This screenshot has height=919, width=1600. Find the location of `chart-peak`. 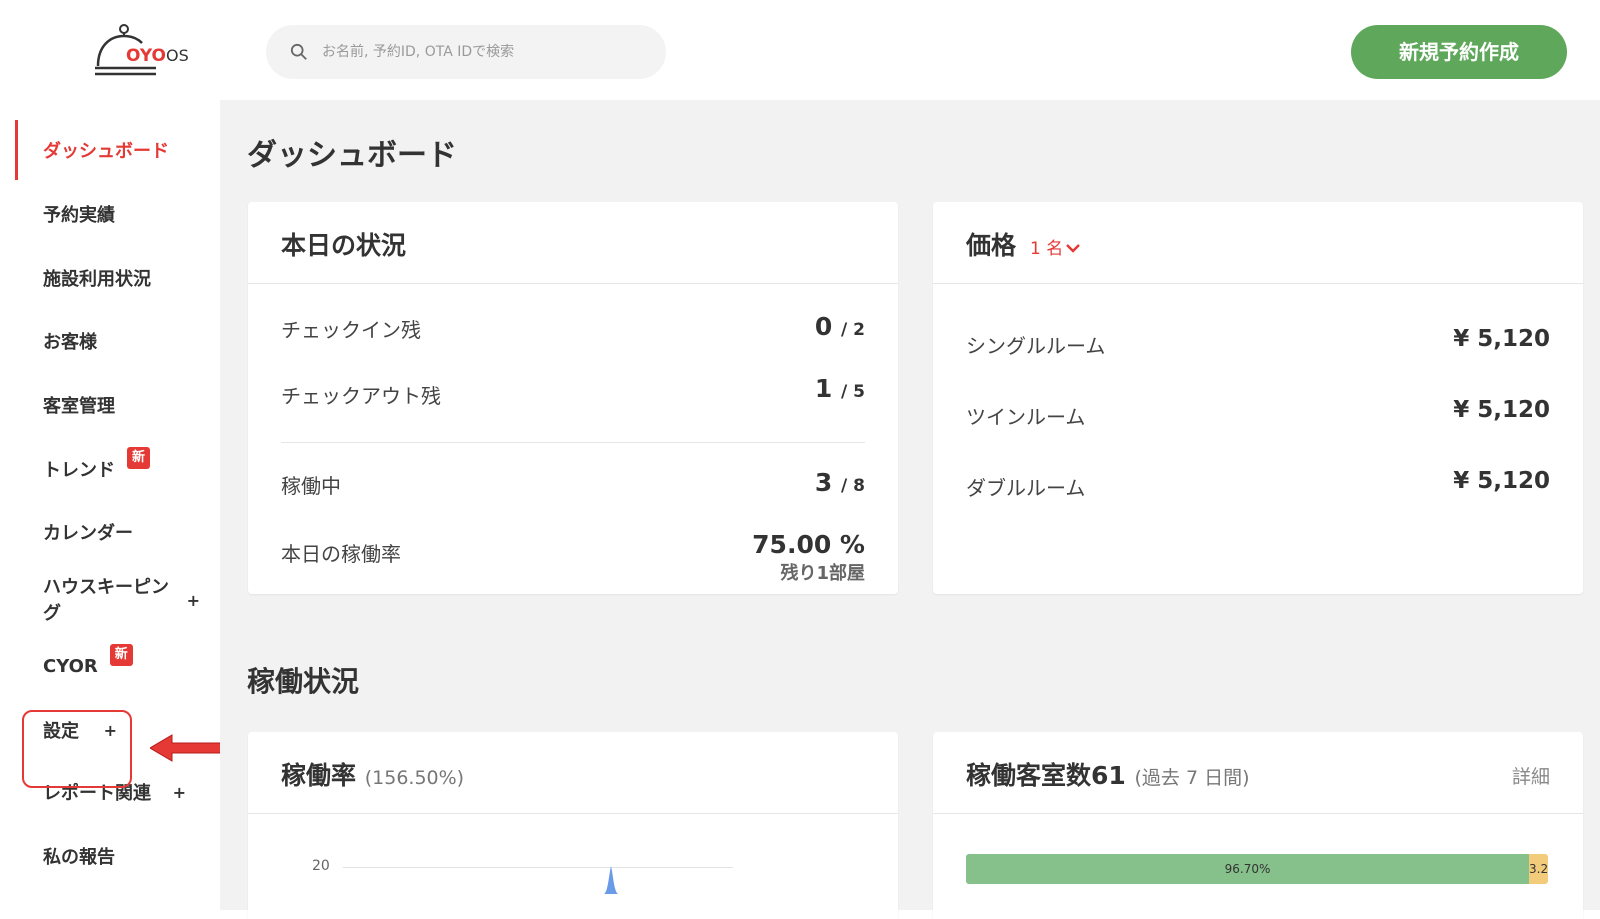

chart-peak is located at coordinates (611, 880).